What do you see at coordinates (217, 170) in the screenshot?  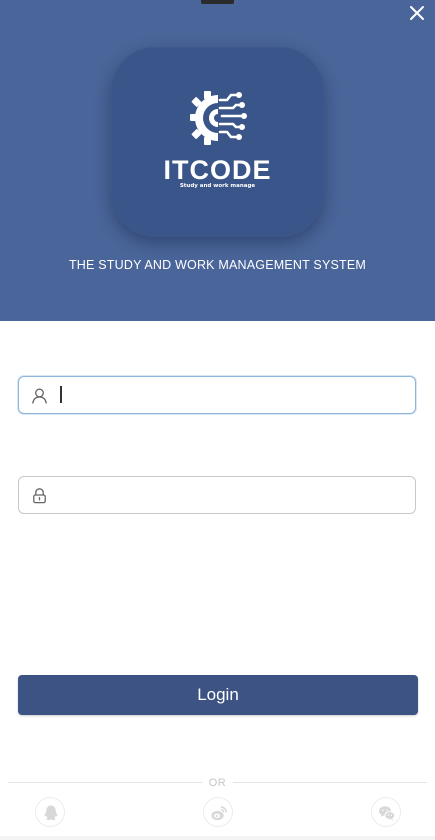 I see `logo-wordmark: ITCODE` at bounding box center [217, 170].